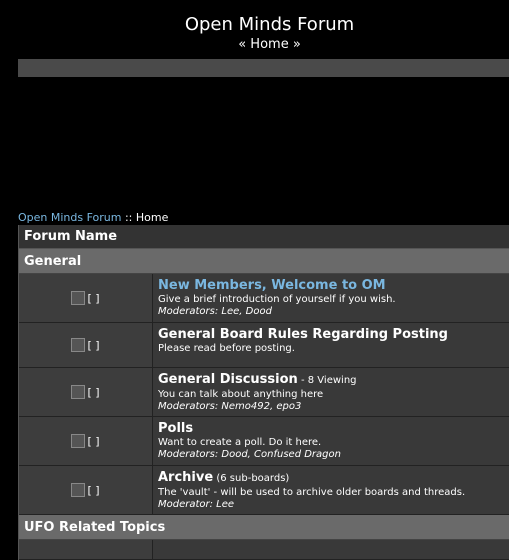 The width and height of the screenshot is (509, 560). I want to click on forum-description: You can talk about anything here, so click(241, 394).